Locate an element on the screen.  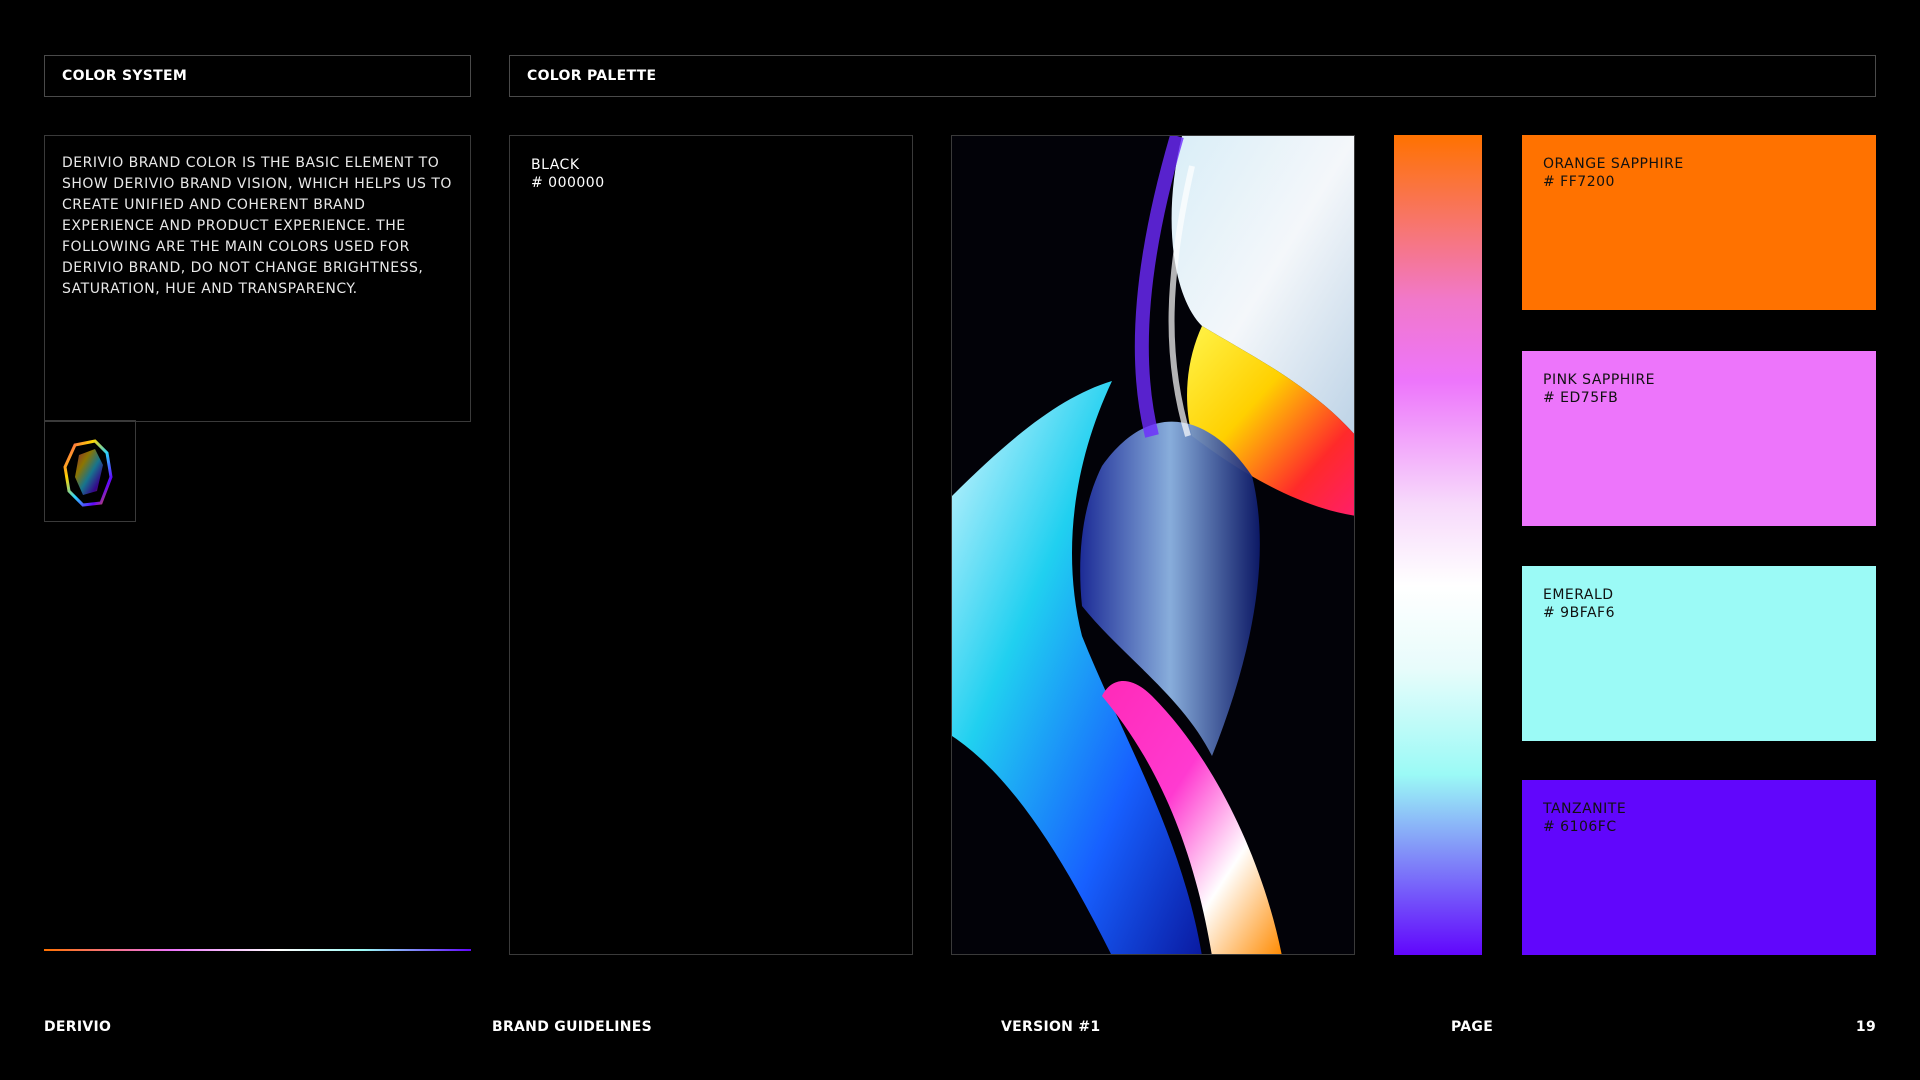
swatch-tanzanite: TANZANITE # 6106FC is located at coordinates (1699, 867).